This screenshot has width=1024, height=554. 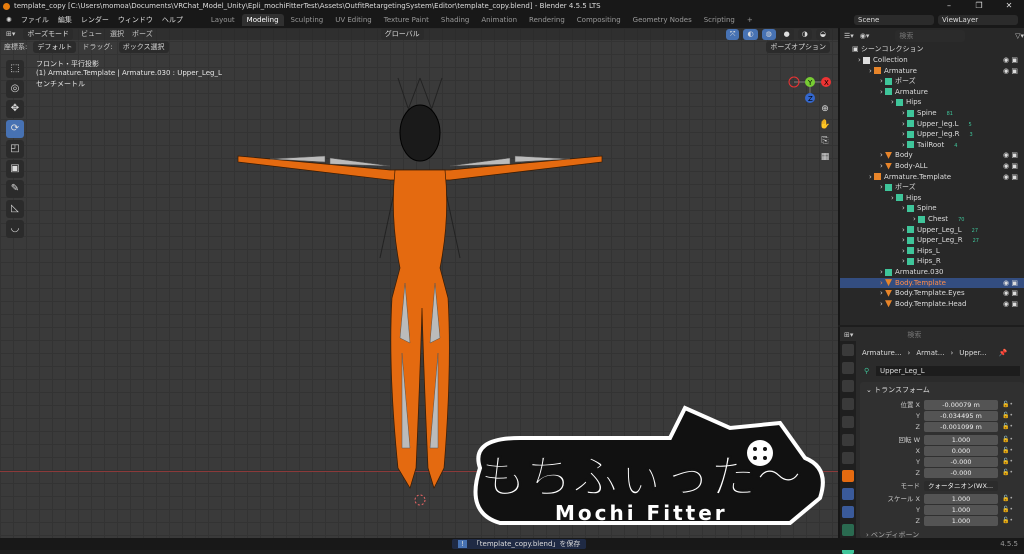 I want to click on zoom-icon: ⊕, so click(x=825, y=111).